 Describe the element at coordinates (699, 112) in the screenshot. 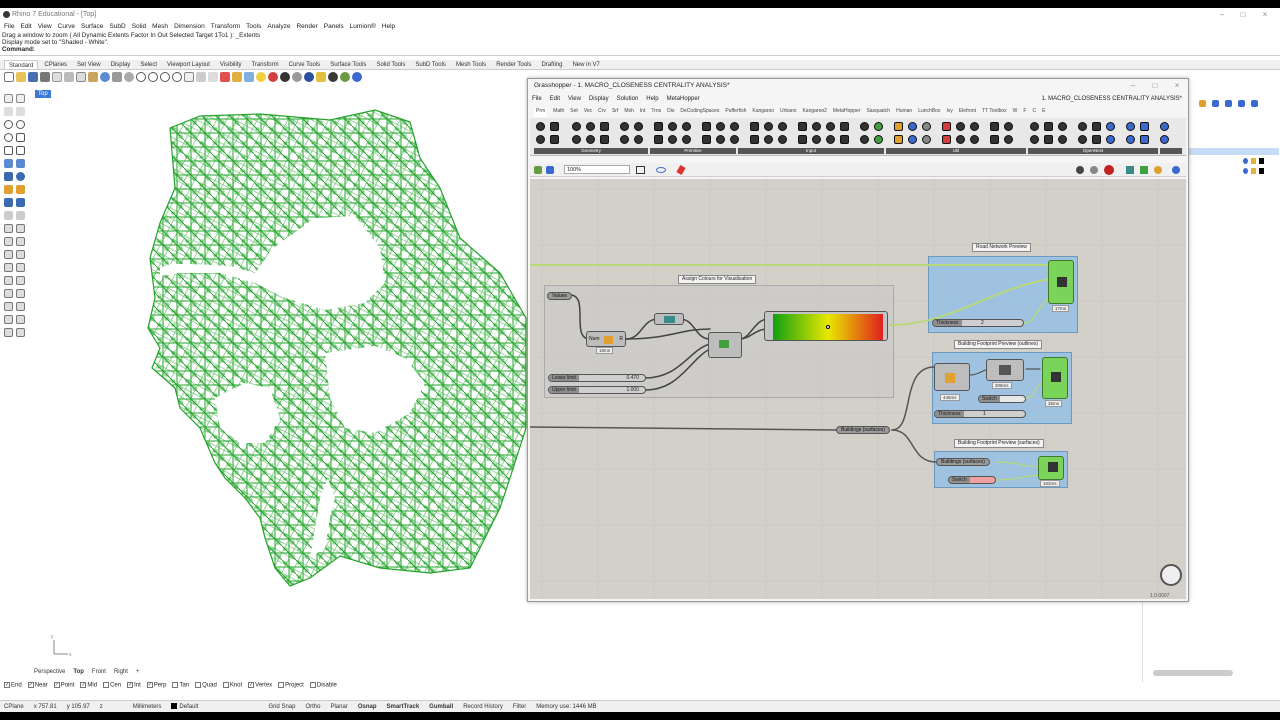

I see `gh-tab-decodingspaces: DeCodingSpaces` at that location.